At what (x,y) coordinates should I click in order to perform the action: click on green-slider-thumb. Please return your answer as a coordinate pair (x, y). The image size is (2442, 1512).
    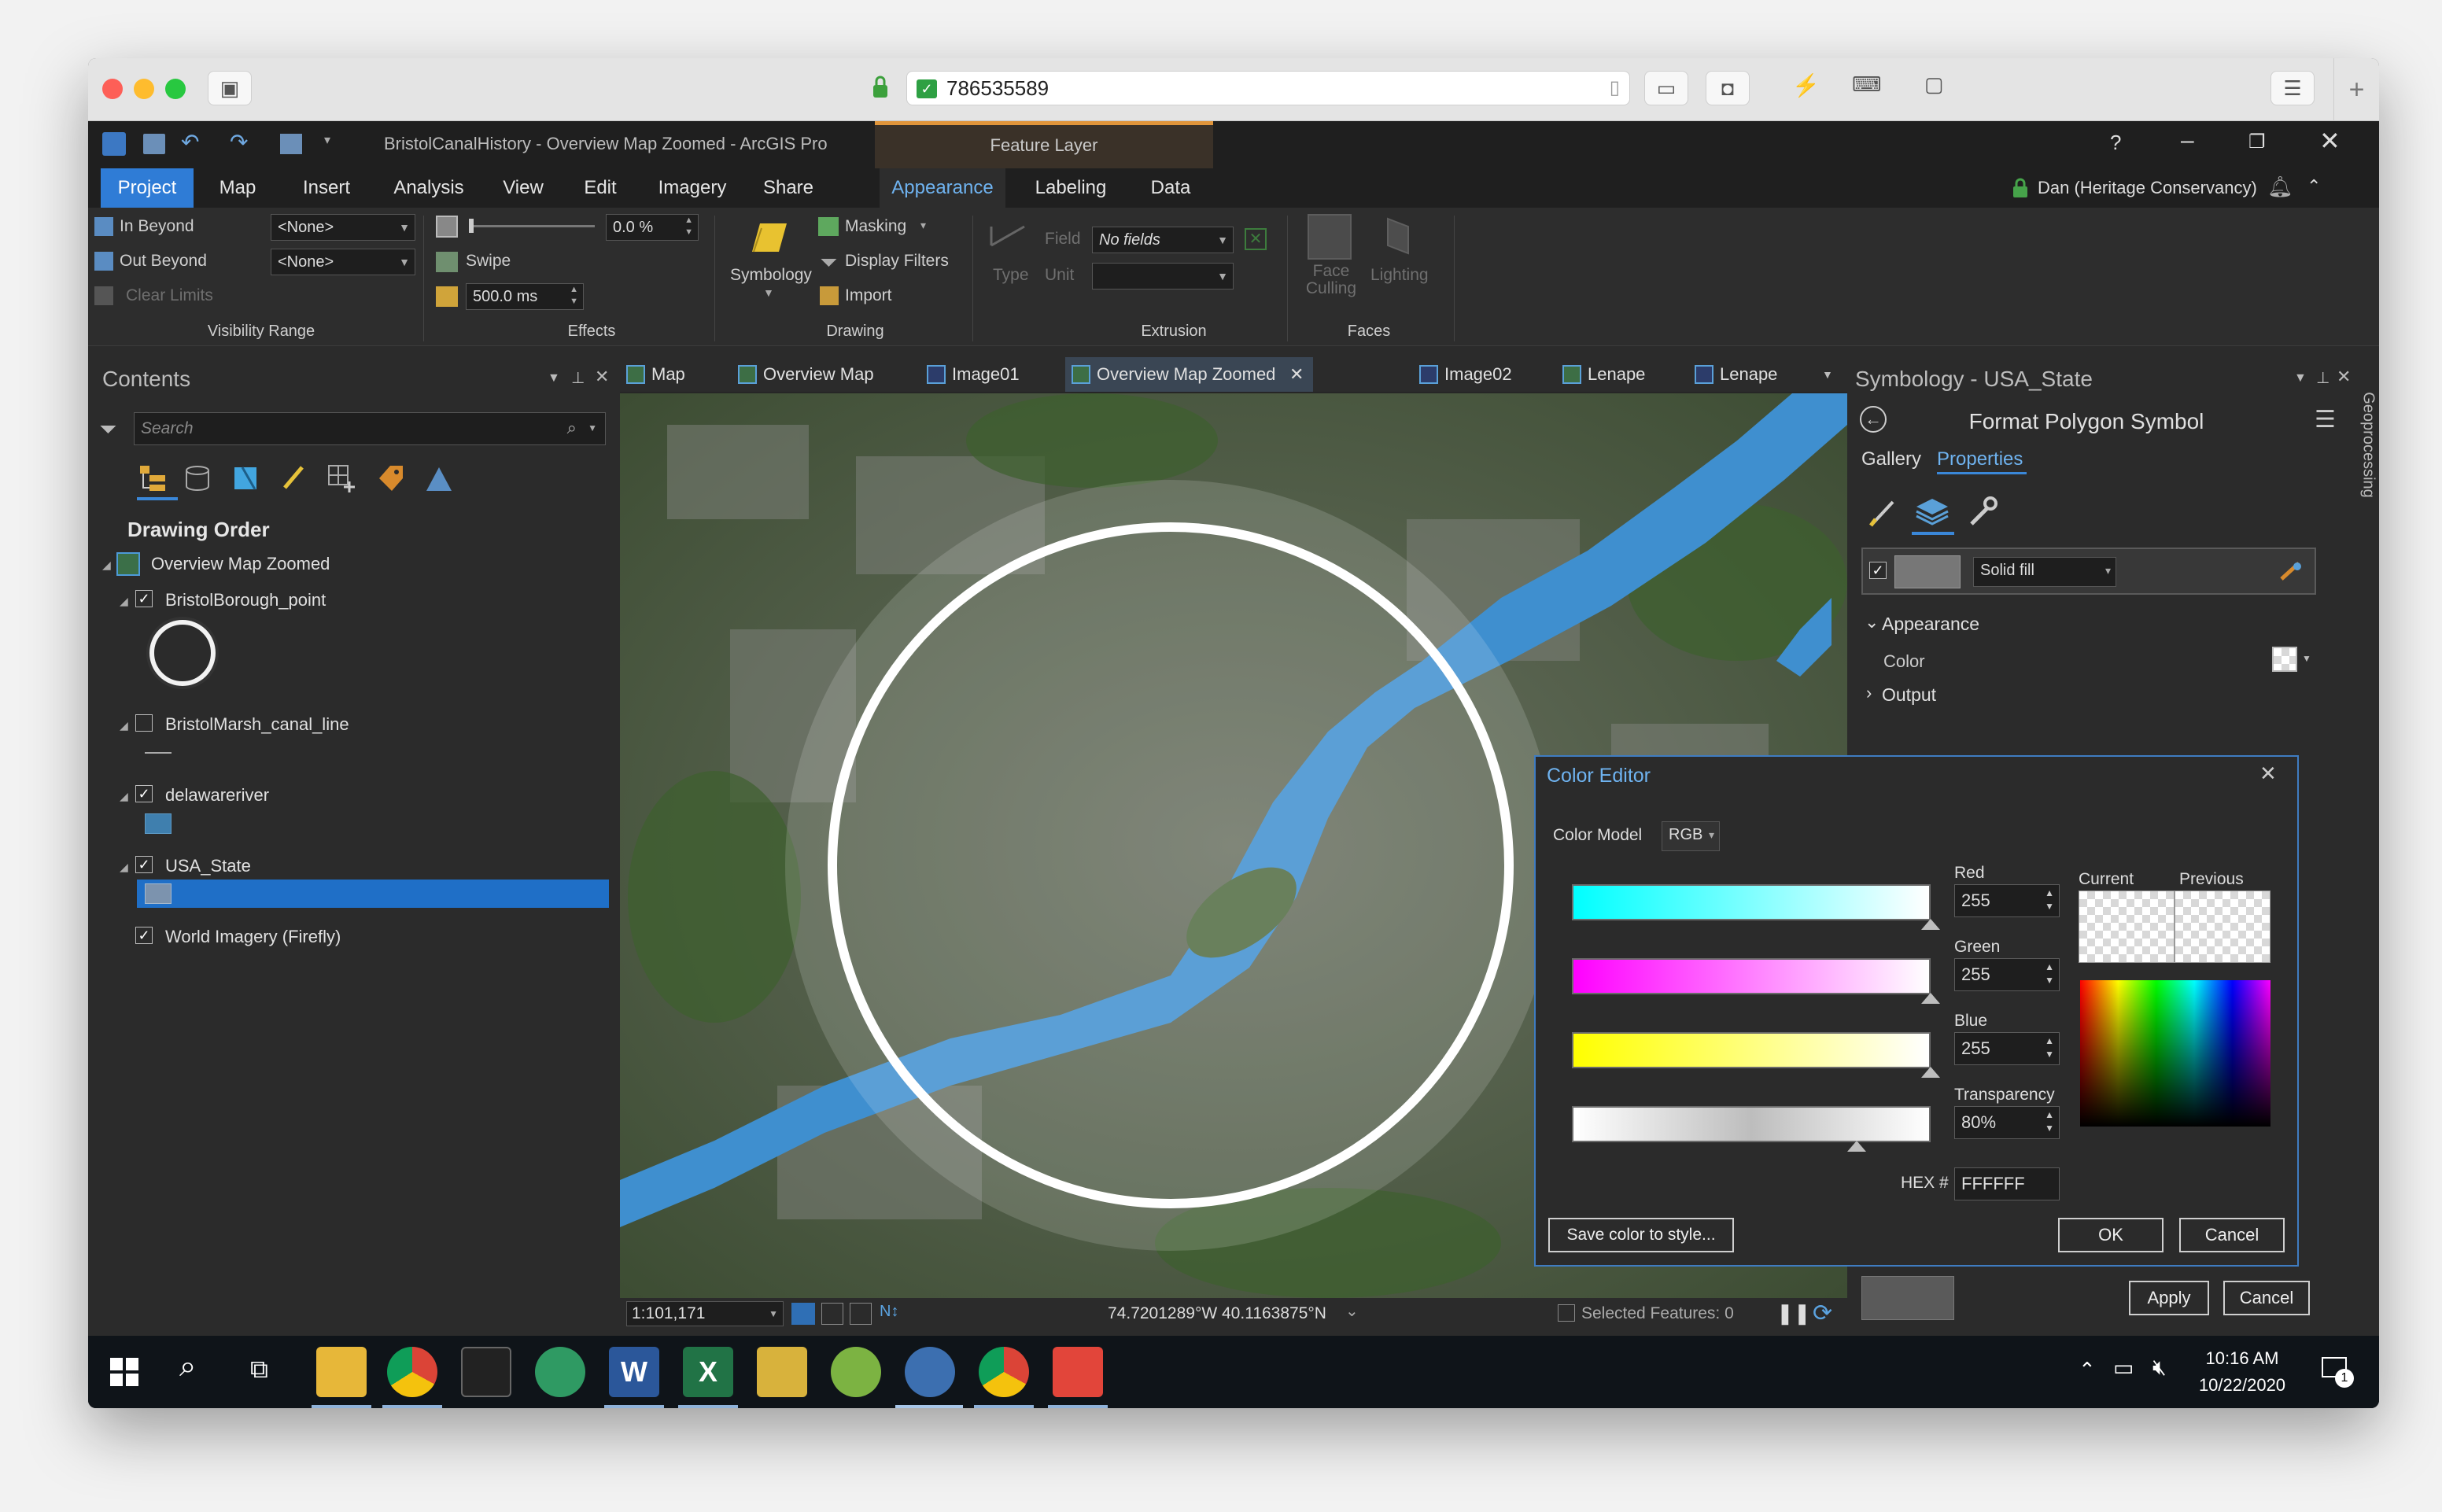
    Looking at the image, I should click on (1930, 998).